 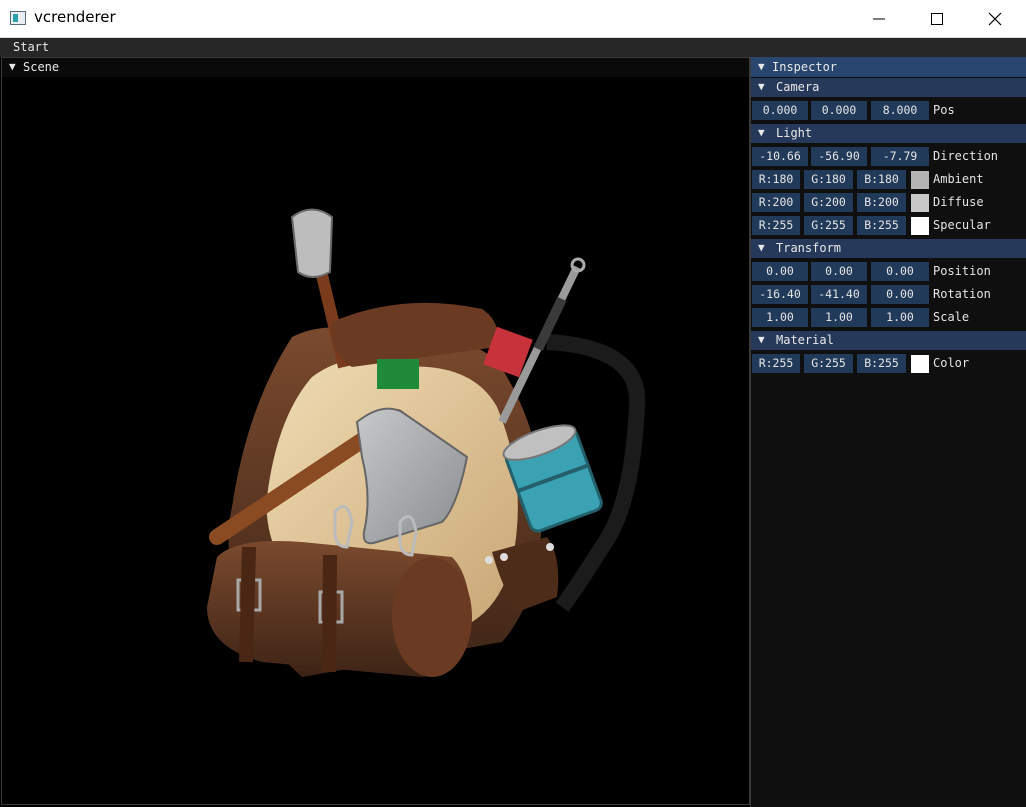 What do you see at coordinates (881, 202) in the screenshot?
I see `diffuse-b: B:200` at bounding box center [881, 202].